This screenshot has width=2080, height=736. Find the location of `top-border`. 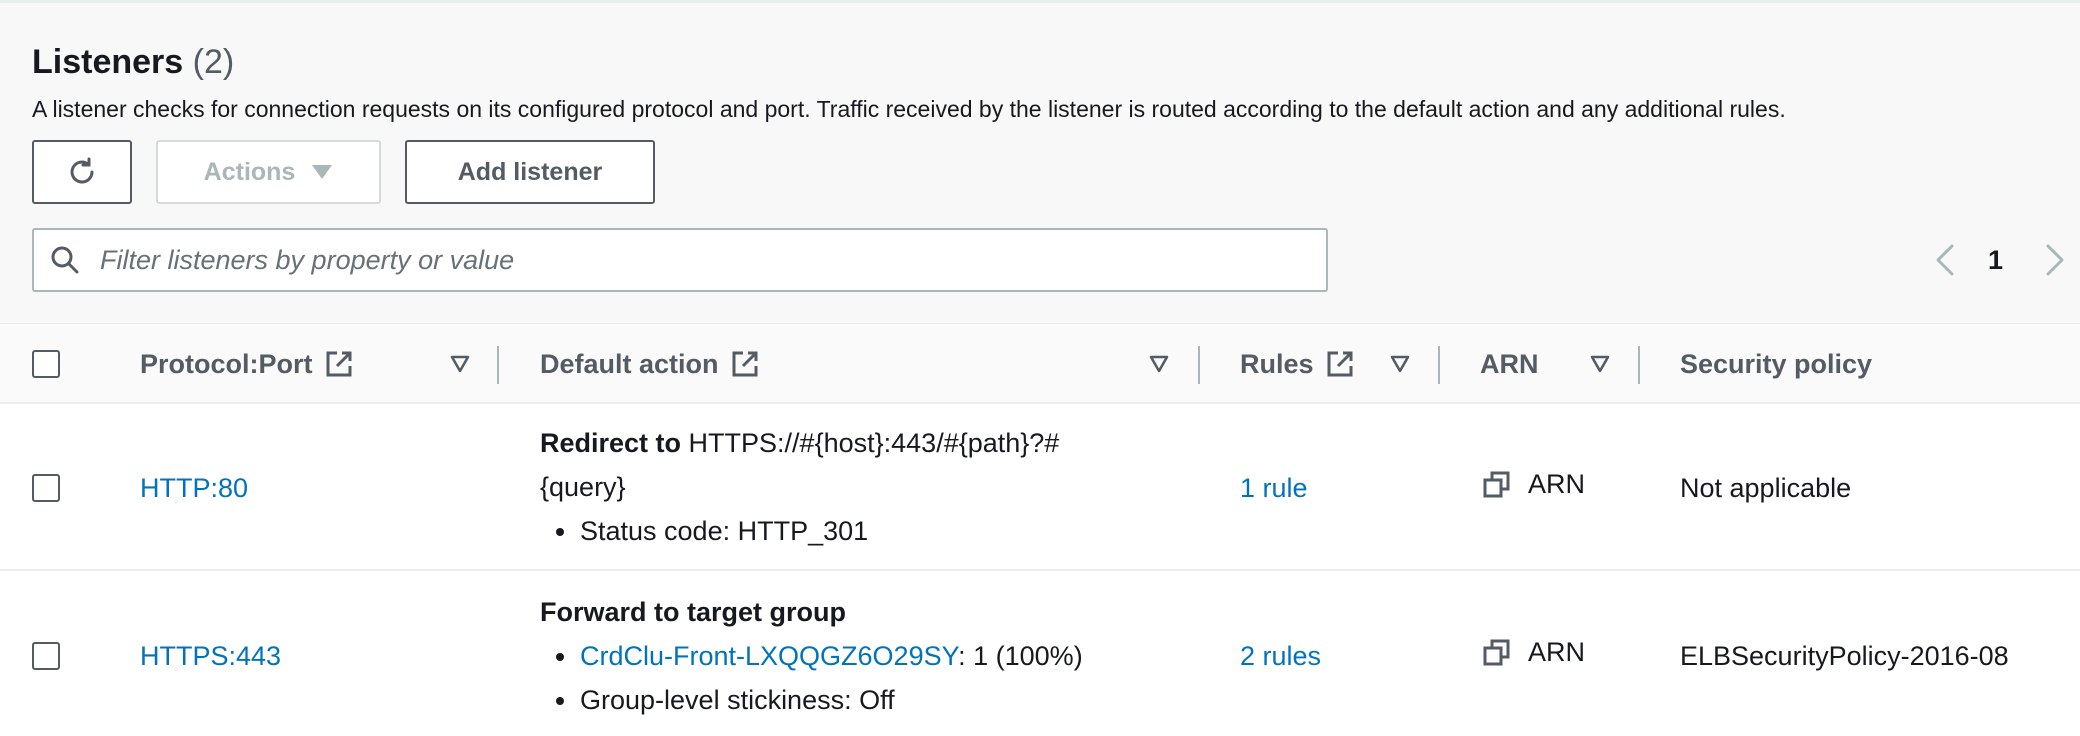

top-border is located at coordinates (1040, 1).